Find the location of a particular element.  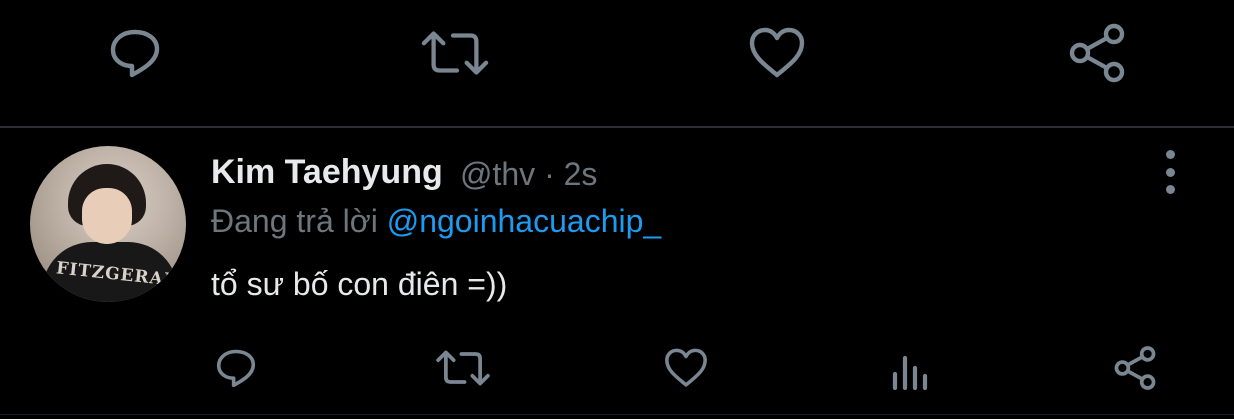

bottom-divider is located at coordinates (617, 414).